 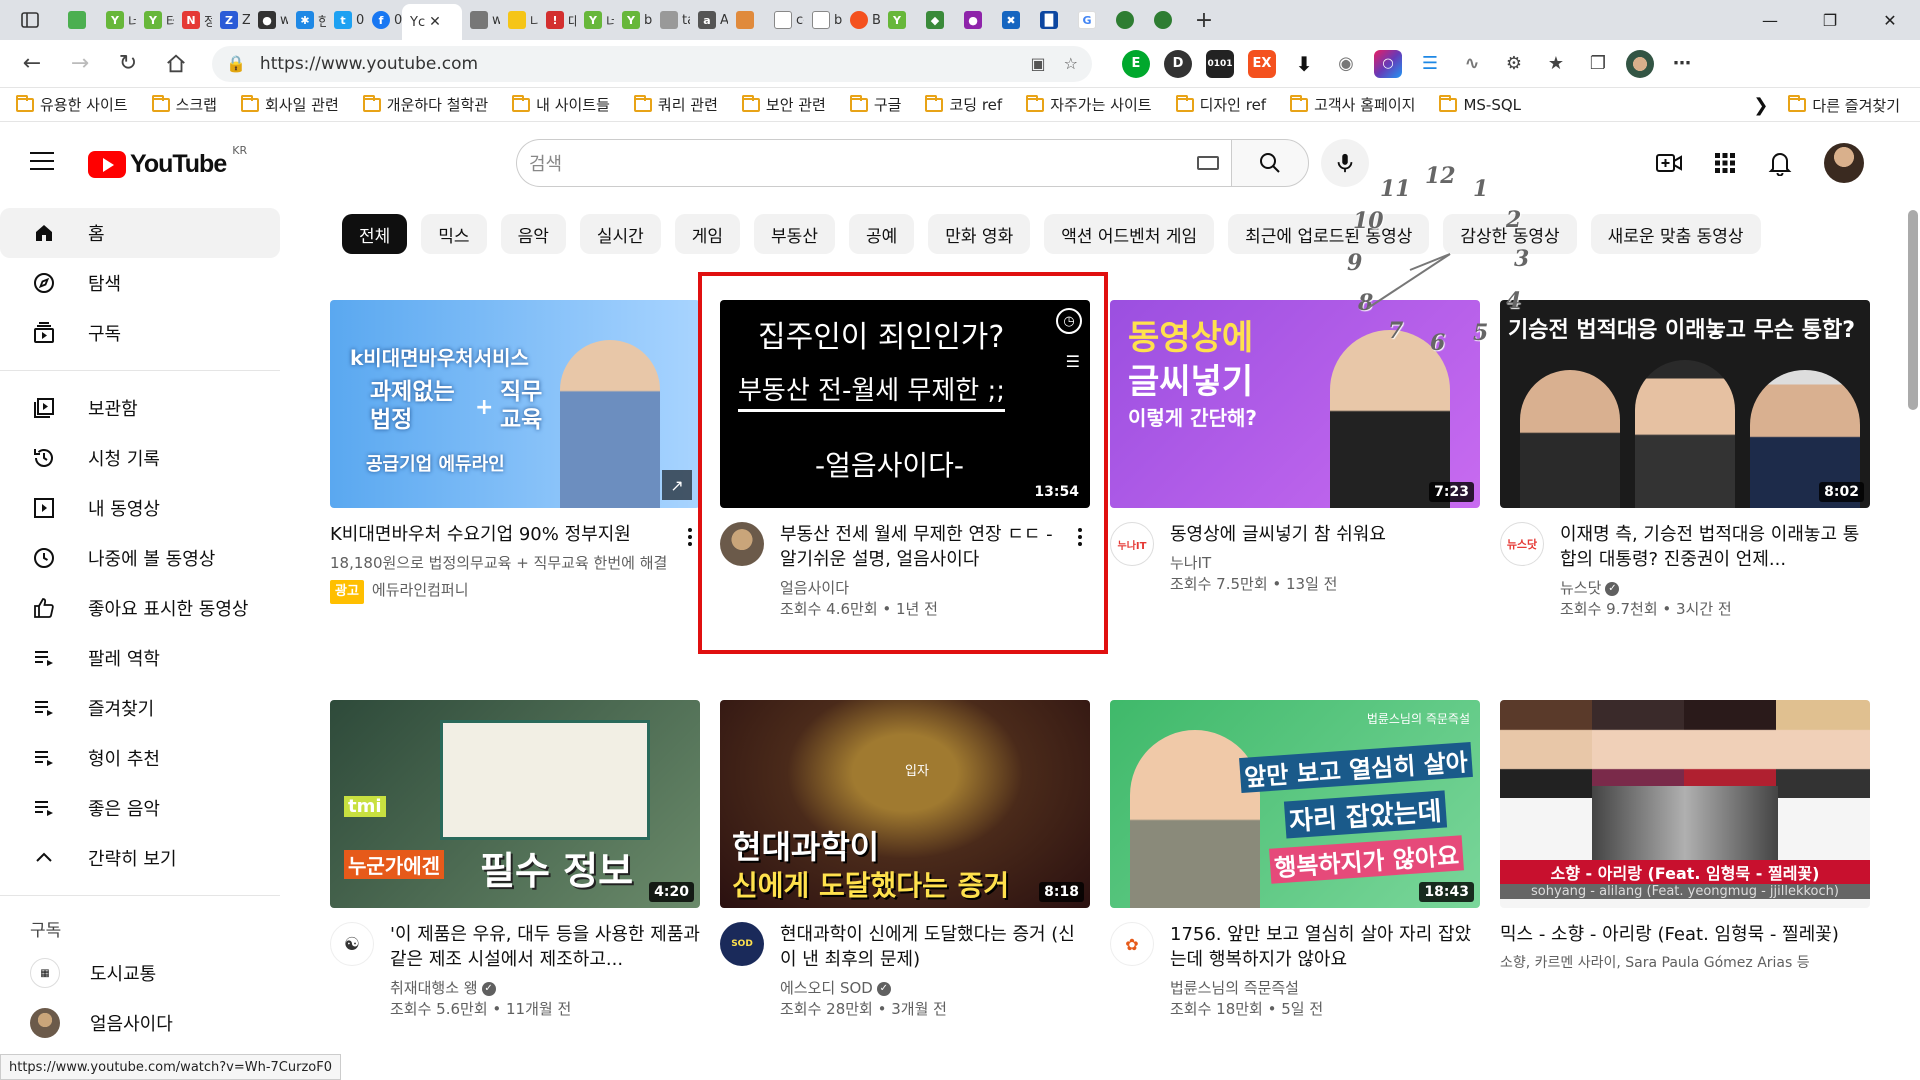 What do you see at coordinates (32, 64) in the screenshot?
I see `back-button: ←` at bounding box center [32, 64].